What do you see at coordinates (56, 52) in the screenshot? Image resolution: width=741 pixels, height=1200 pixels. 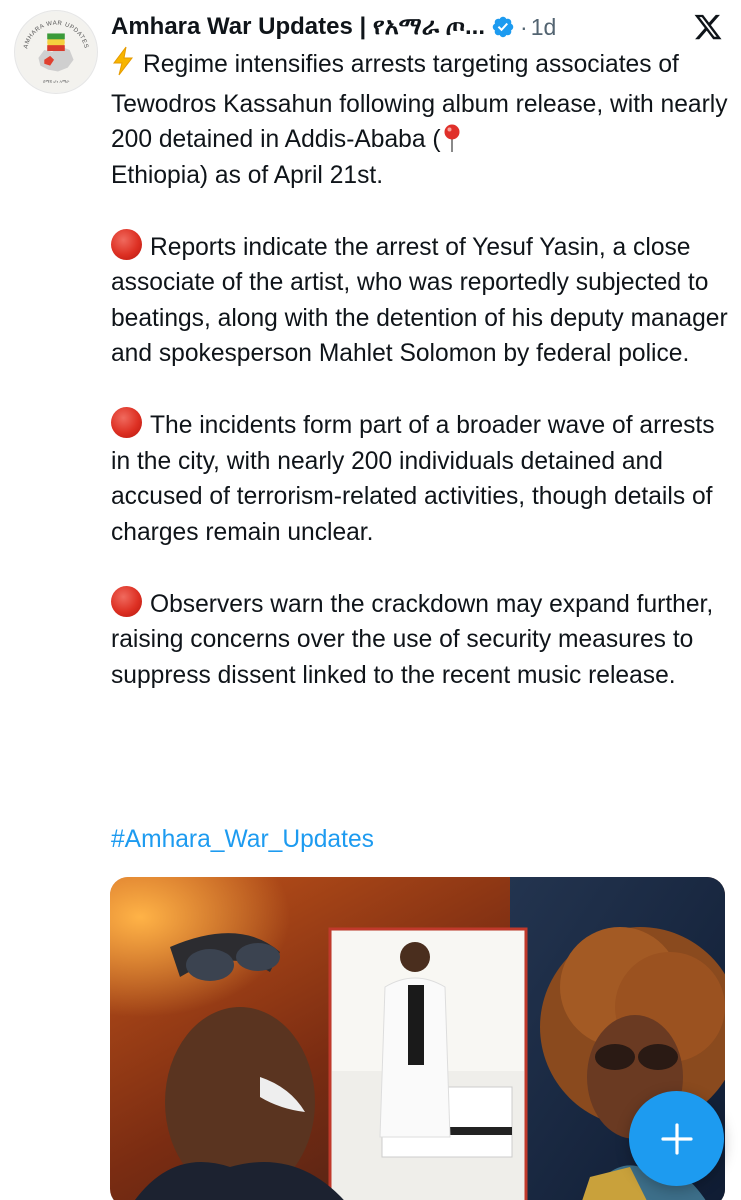 I see `avatar: AMHARA WAR UPDATES ሰማይ ሆነ አማራ` at bounding box center [56, 52].